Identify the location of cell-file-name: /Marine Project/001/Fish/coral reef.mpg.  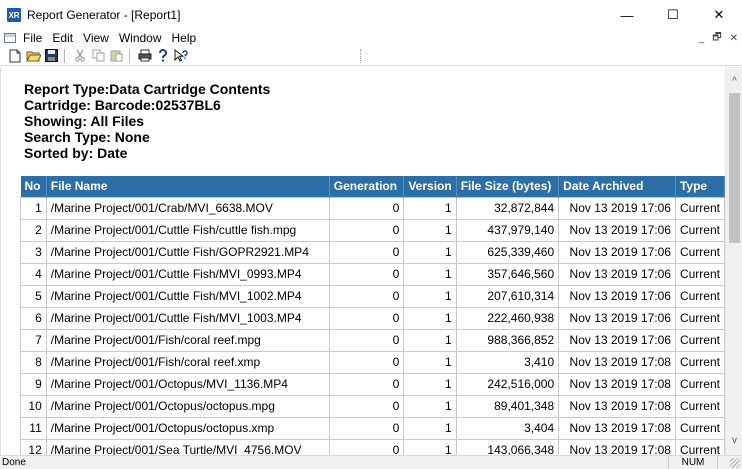
(187, 340).